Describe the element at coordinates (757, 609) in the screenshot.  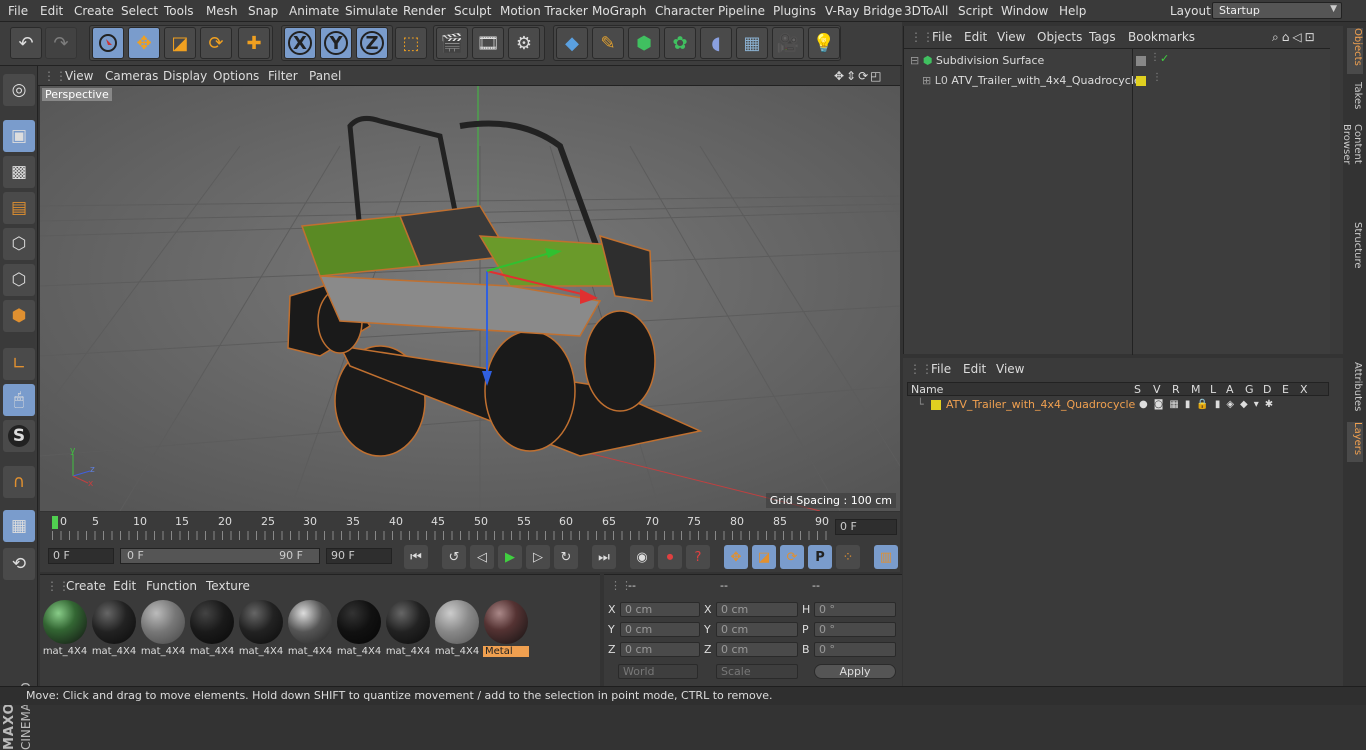
I see `size-x-field: 0 cm` at that location.